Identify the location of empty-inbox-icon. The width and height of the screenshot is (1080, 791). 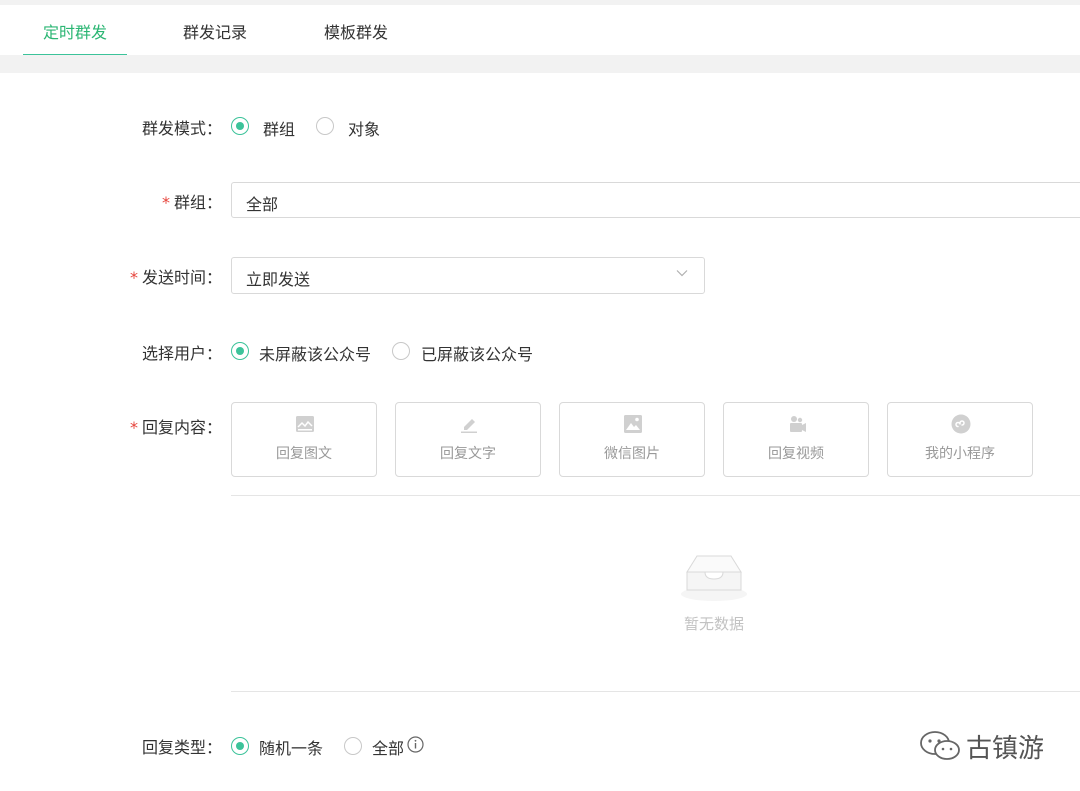
(714, 578).